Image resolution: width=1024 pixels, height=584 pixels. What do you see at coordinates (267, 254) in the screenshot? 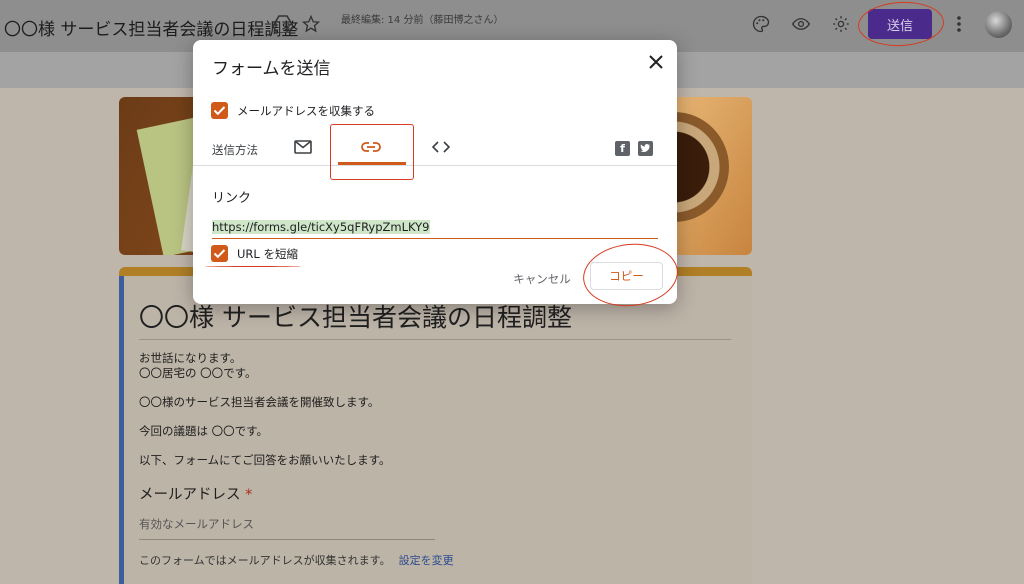
I see `shorten-url-label: URL を短縮` at bounding box center [267, 254].